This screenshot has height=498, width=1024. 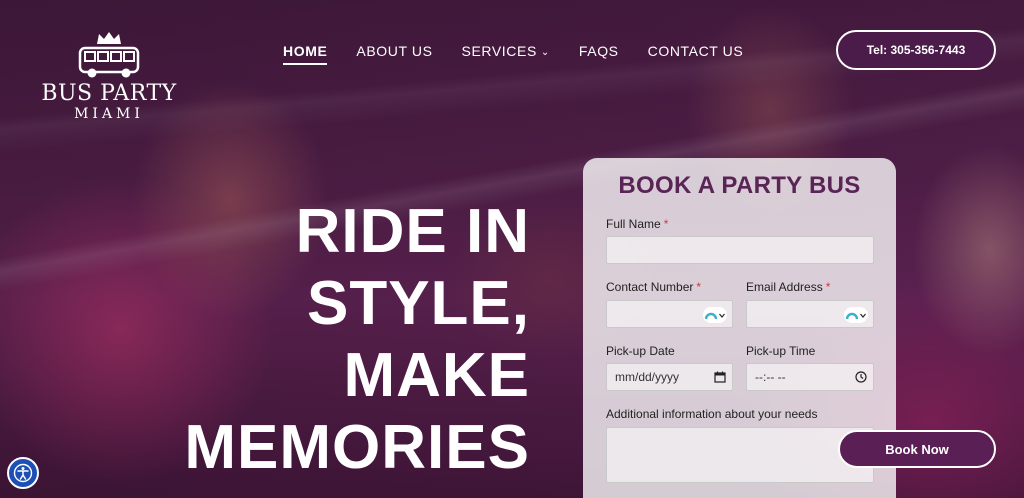 I want to click on contact-number-field, so click(x=669, y=314).